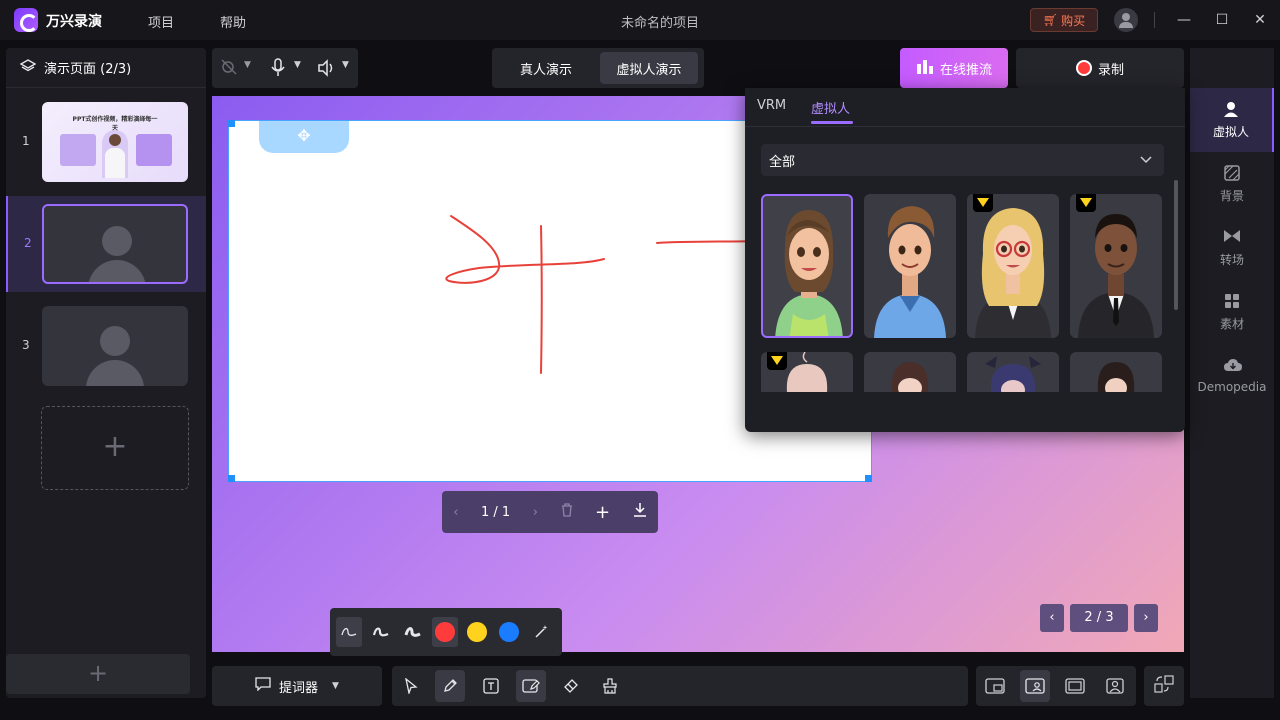 Image resolution: width=1280 pixels, height=720 pixels. I want to click on color-blue-swatch, so click(509, 632).